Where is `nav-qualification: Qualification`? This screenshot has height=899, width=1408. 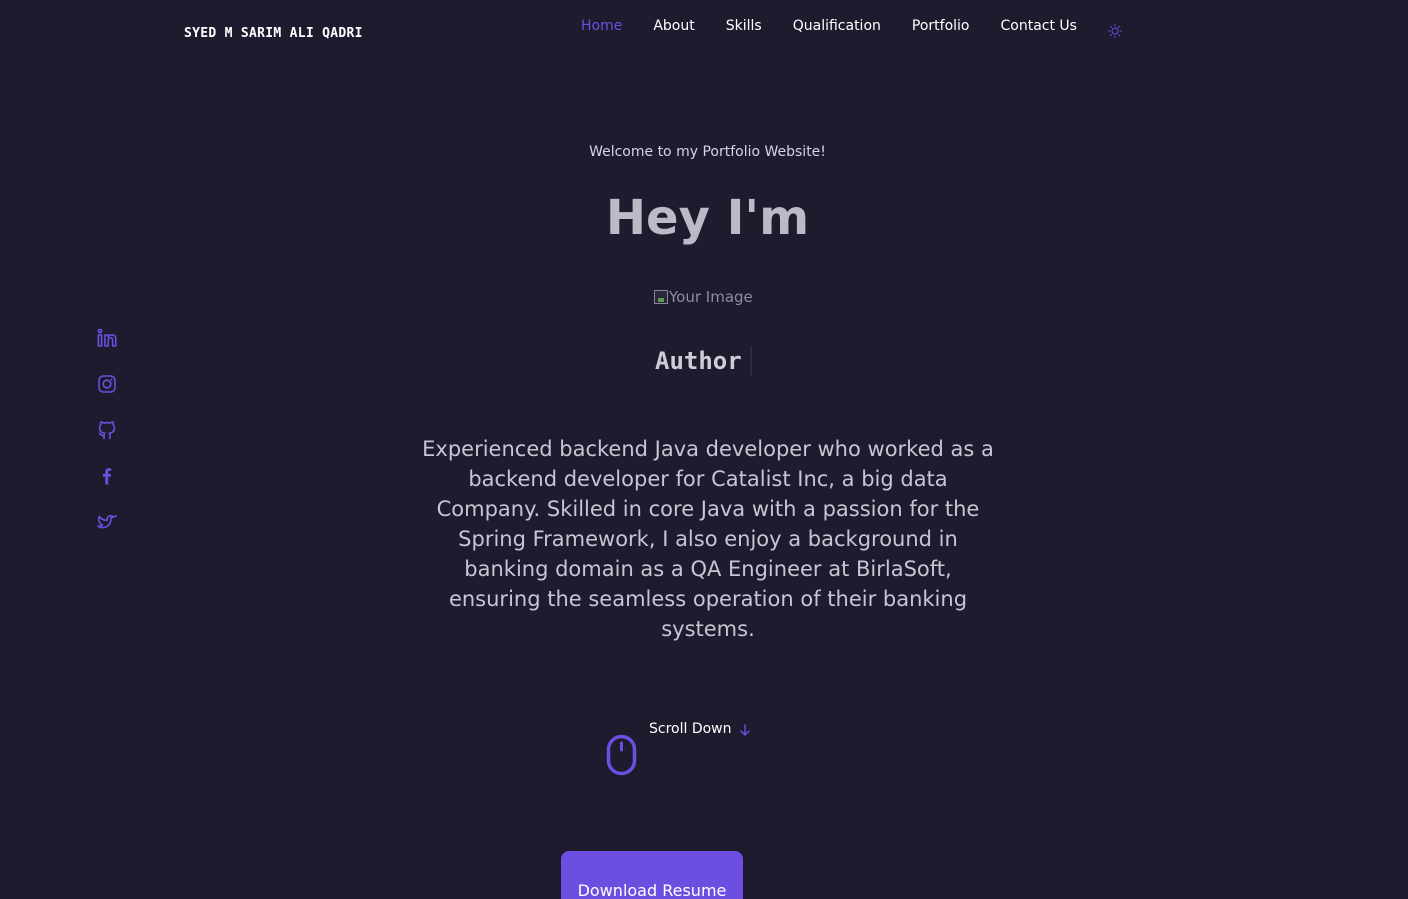 nav-qualification: Qualification is located at coordinates (837, 26).